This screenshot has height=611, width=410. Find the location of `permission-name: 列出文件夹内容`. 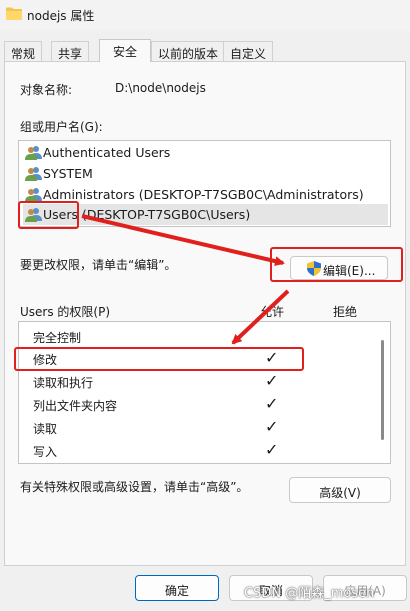

permission-name: 列出文件夹内容 is located at coordinates (75, 406).